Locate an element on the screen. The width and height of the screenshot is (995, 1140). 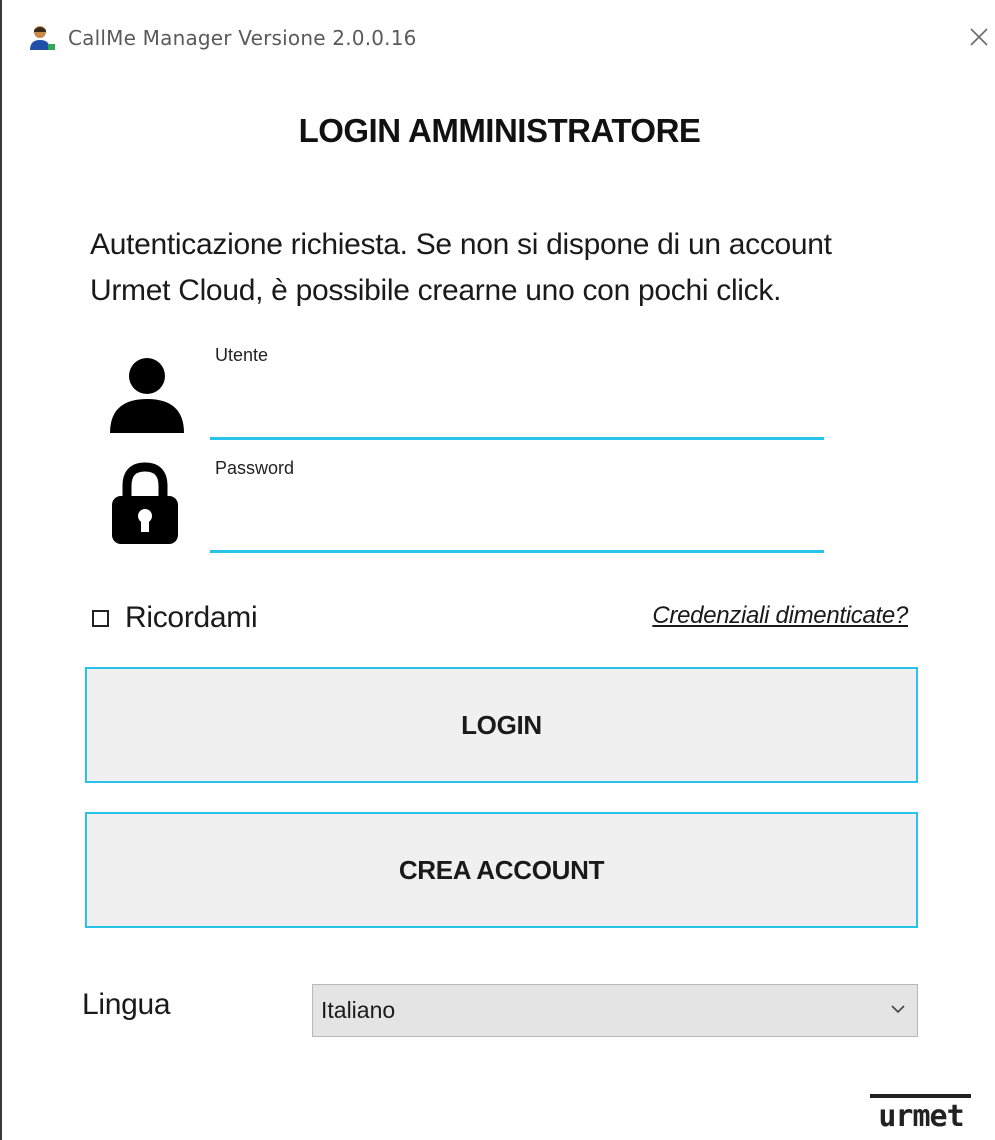
user-label: Utente is located at coordinates (242, 355).